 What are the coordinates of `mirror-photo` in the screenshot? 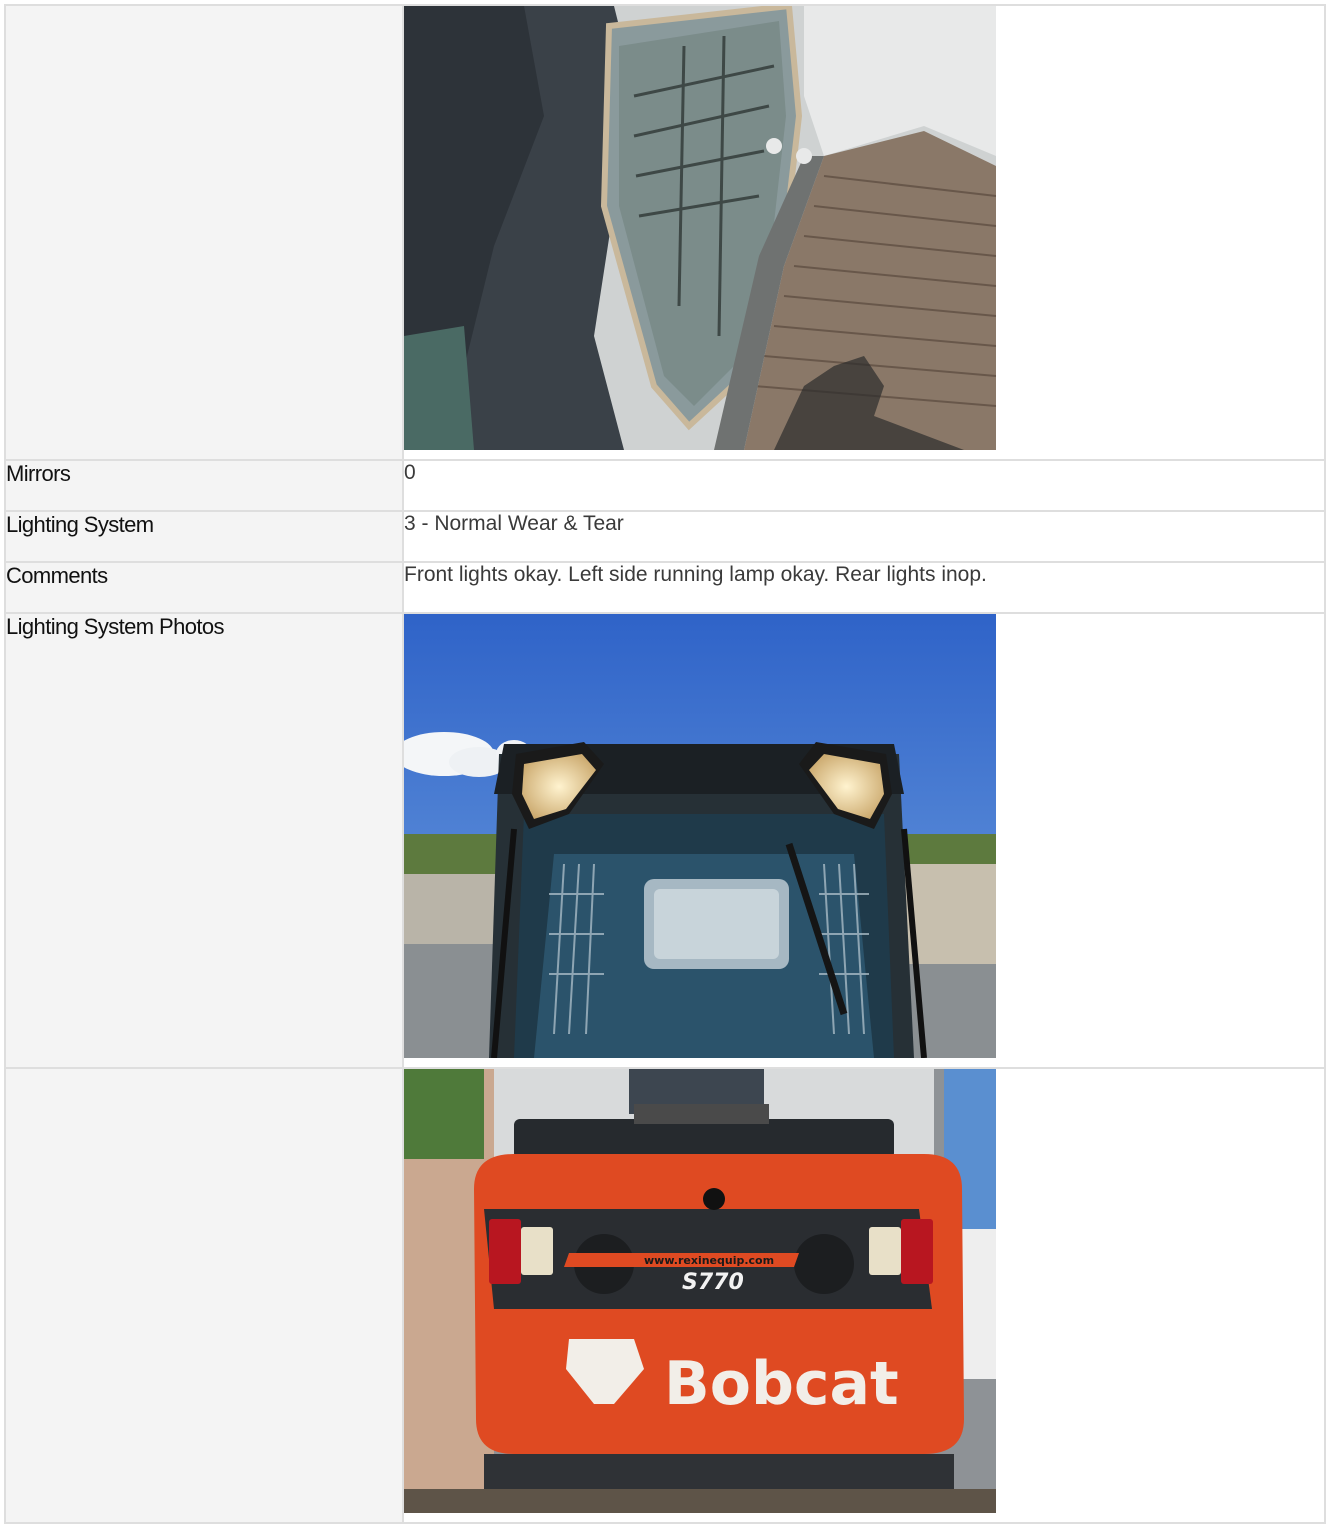 It's located at (700, 228).